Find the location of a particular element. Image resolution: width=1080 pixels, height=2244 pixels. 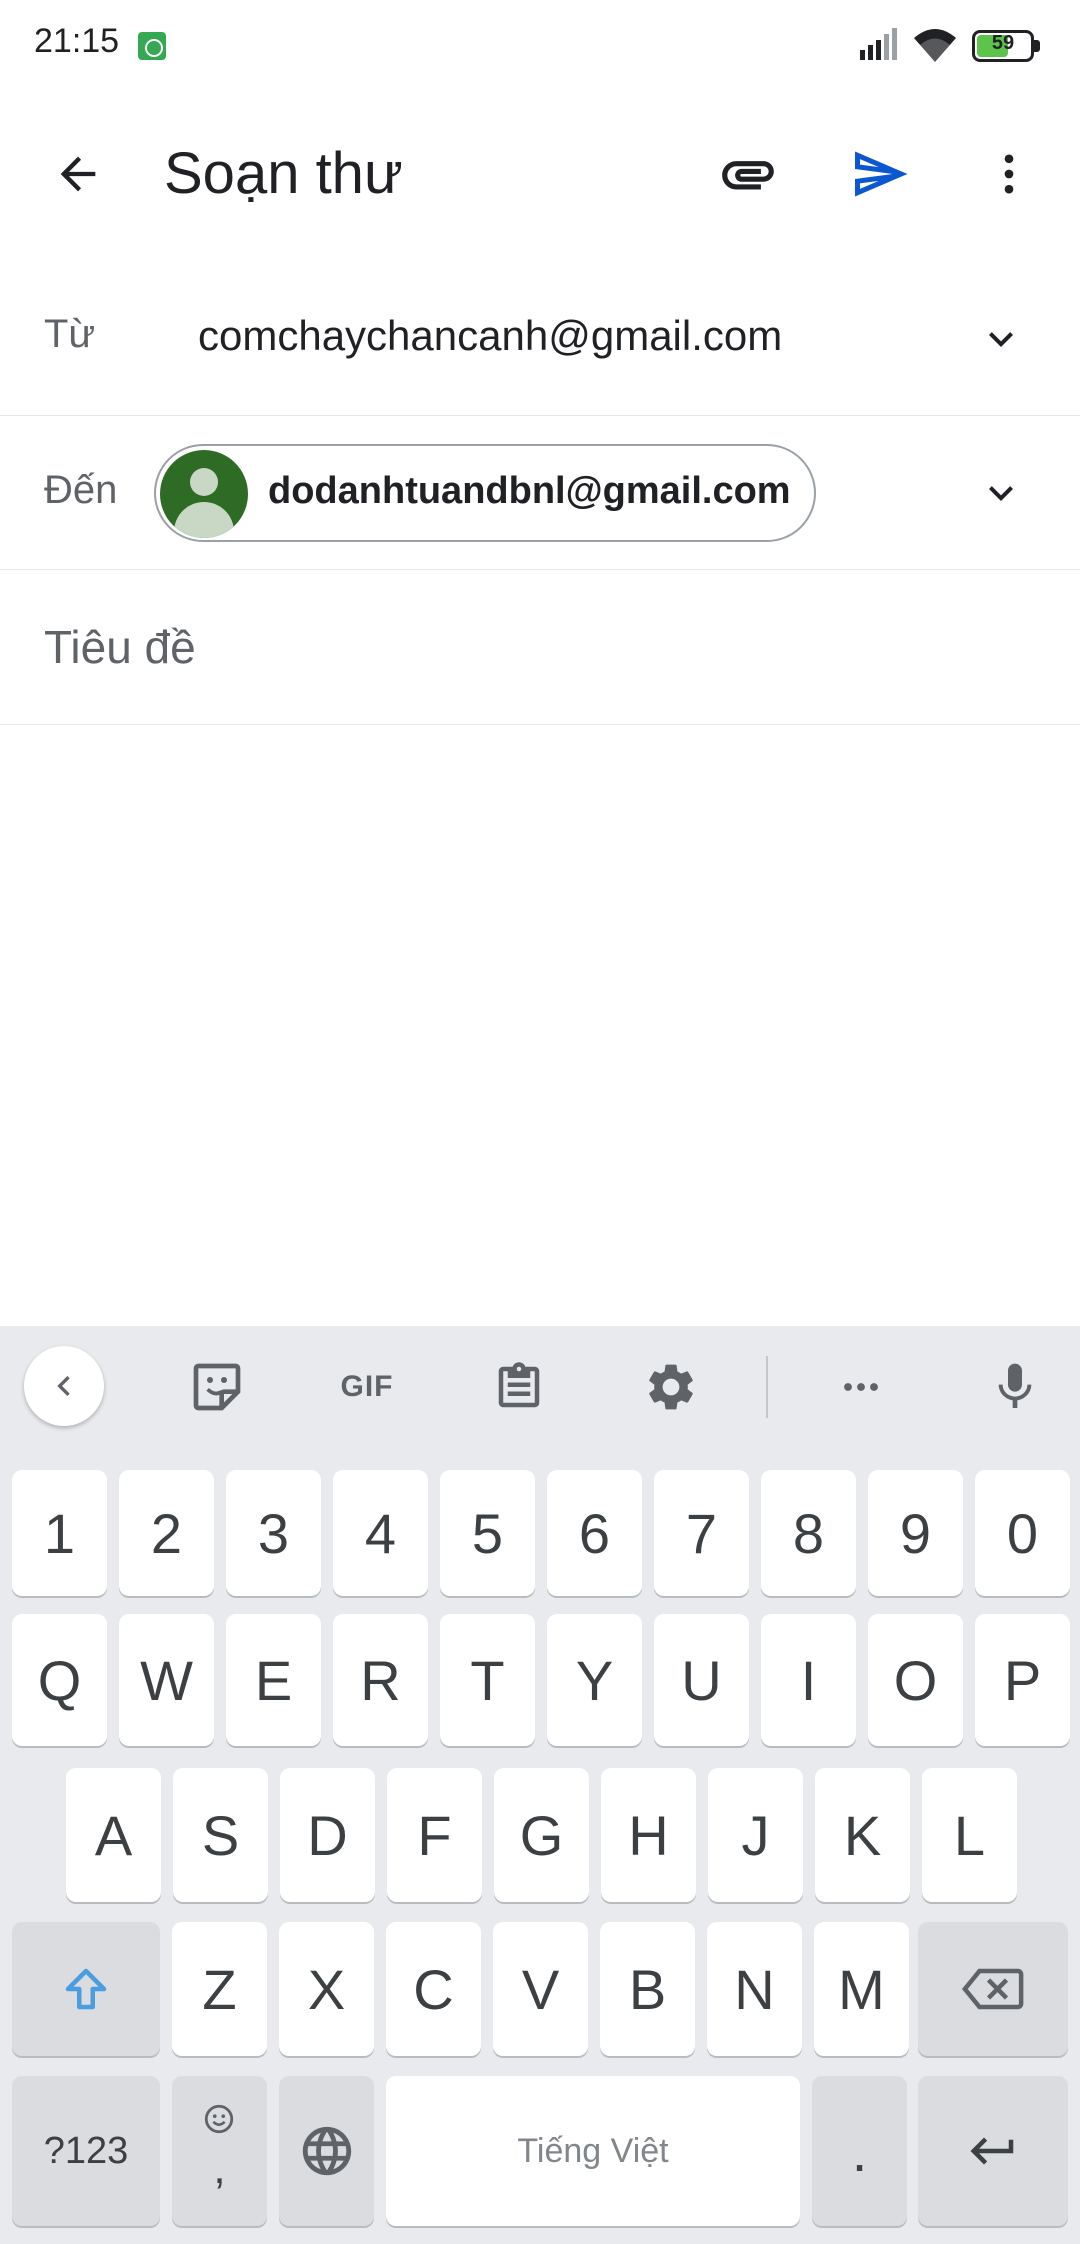

key-x: X is located at coordinates (326, 1989).